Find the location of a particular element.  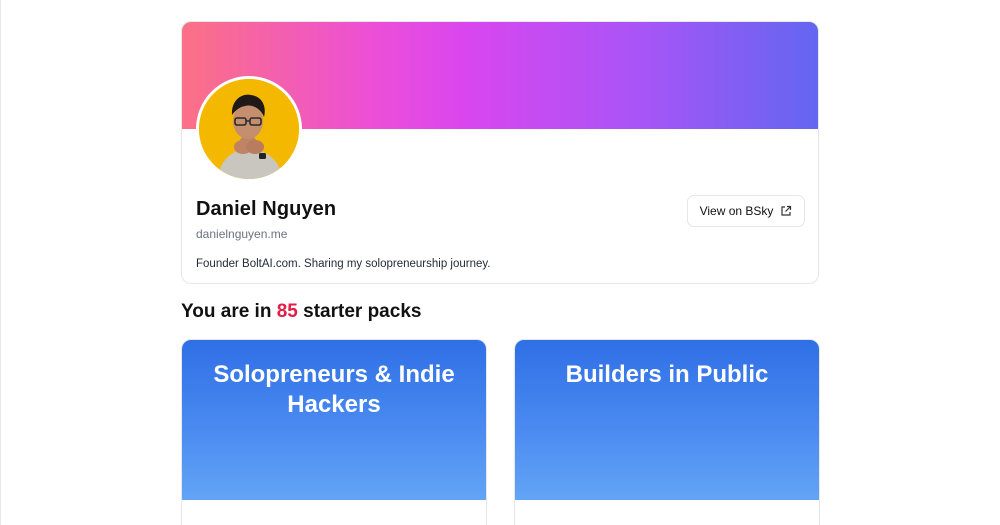

profile-handle: danielnguyen.me is located at coordinates (242, 234).